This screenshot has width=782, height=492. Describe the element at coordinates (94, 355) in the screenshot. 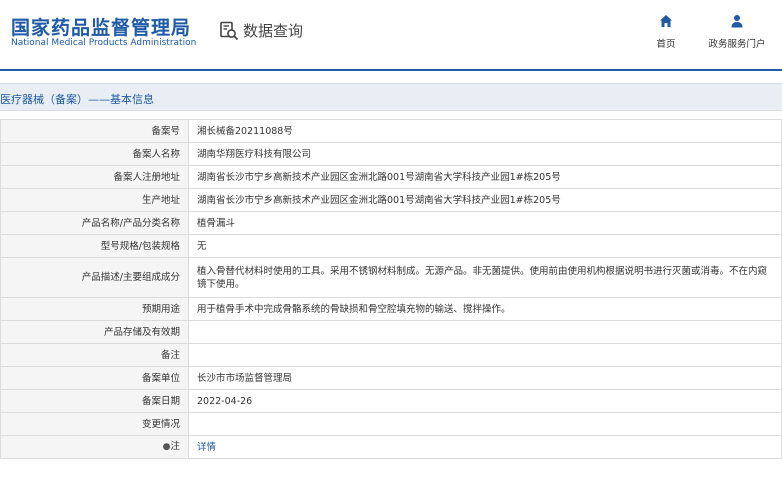

I see `field-label: 备注` at that location.